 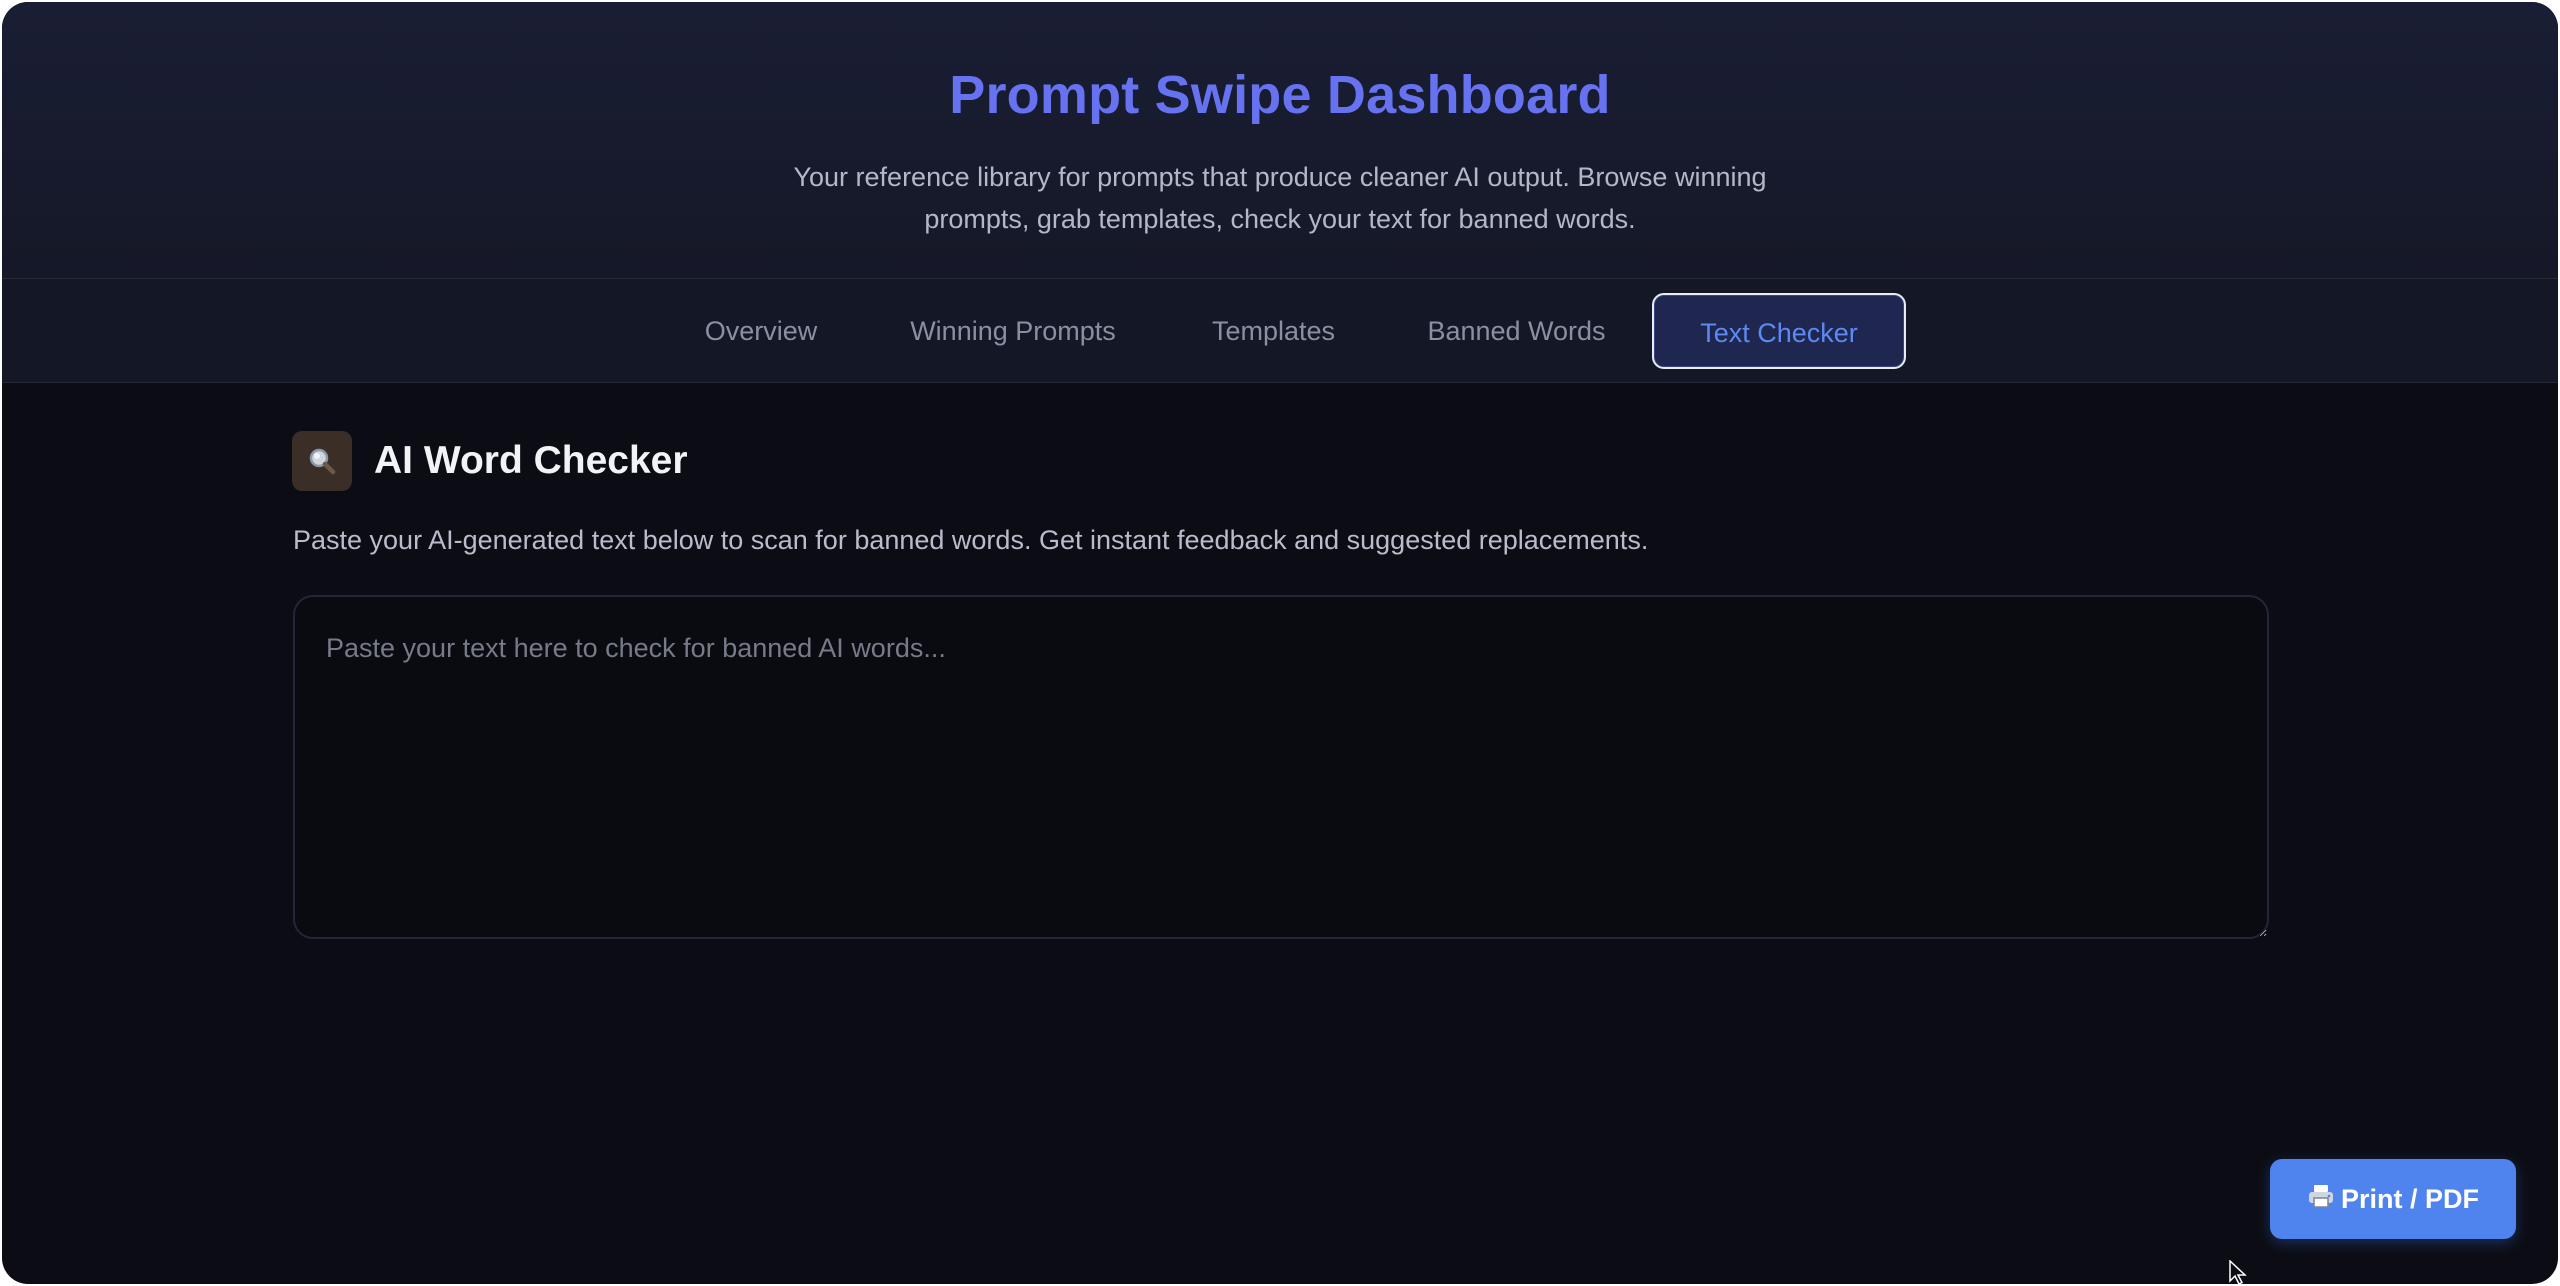 What do you see at coordinates (1013, 331) in the screenshot?
I see `tab-winning-prompts: Winning Prompts` at bounding box center [1013, 331].